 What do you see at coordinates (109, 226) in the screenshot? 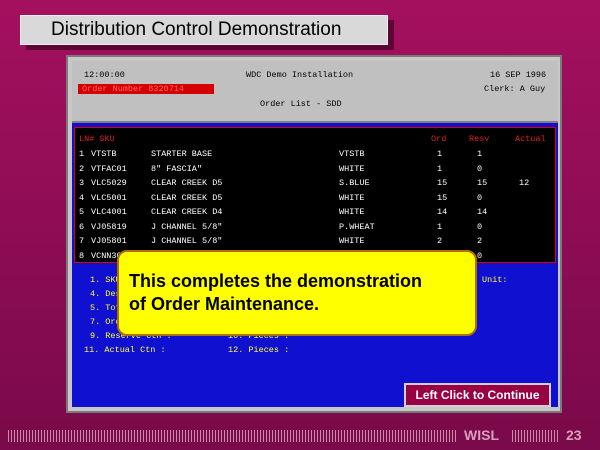
I see `cell-sku: VJ05819` at bounding box center [109, 226].